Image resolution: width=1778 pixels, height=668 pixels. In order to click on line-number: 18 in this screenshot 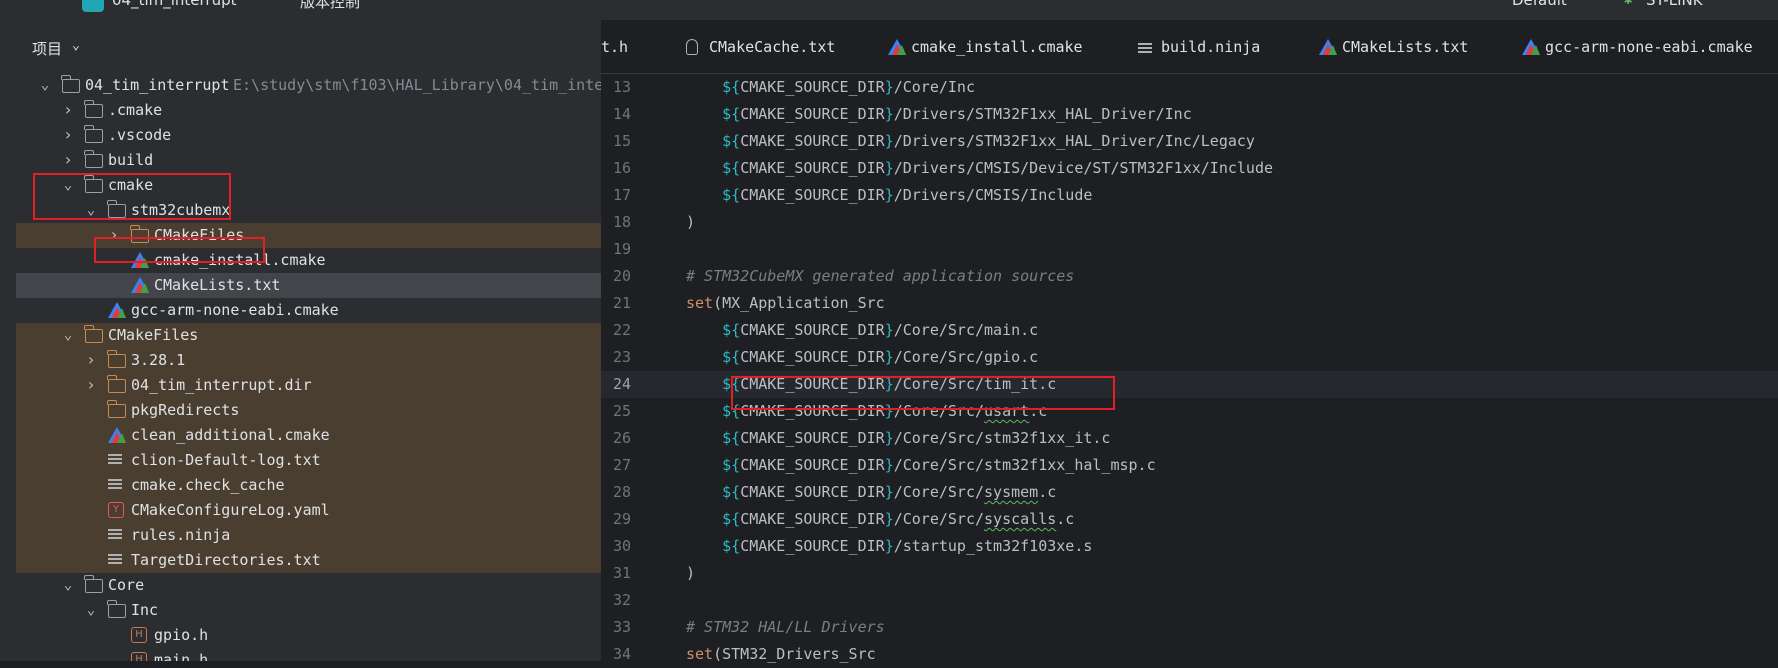, I will do `click(616, 222)`.